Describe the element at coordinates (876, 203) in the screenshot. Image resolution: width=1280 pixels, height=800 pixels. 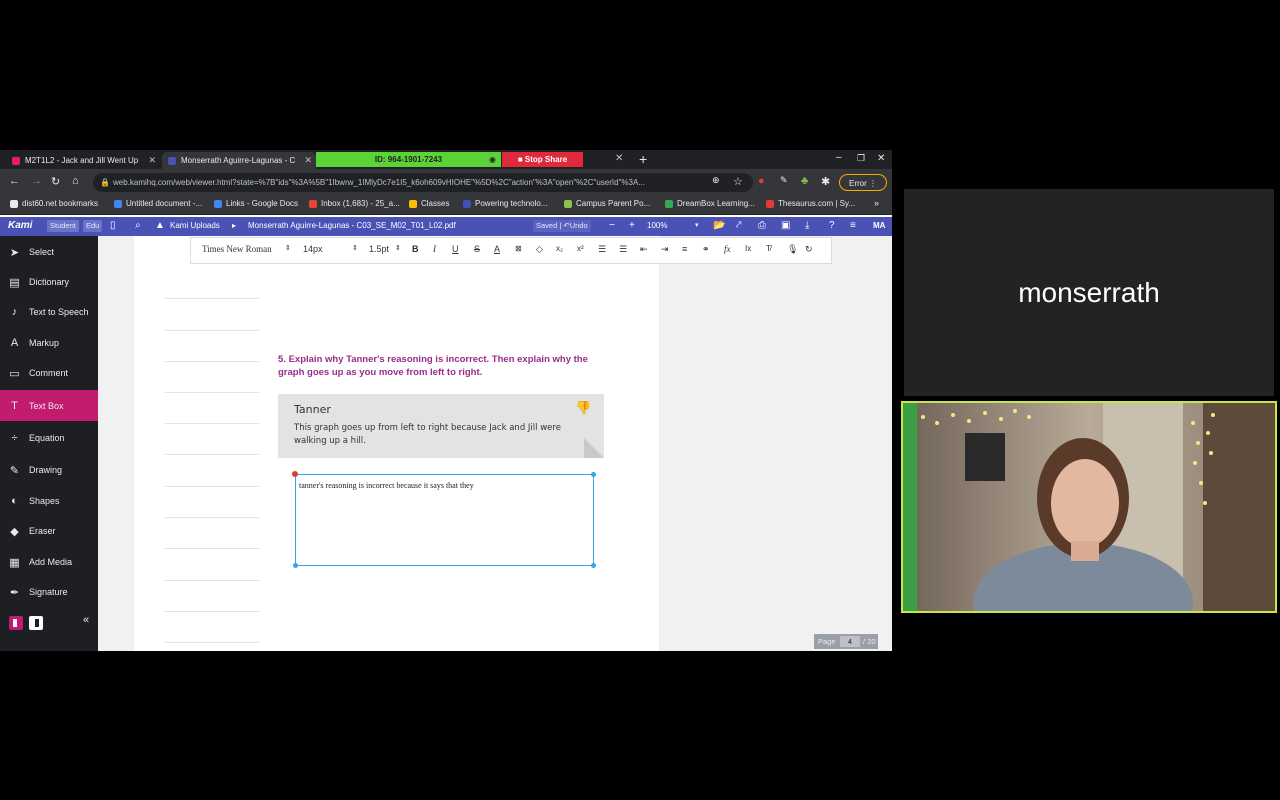
I see `more-bookmarks-icon: »` at that location.